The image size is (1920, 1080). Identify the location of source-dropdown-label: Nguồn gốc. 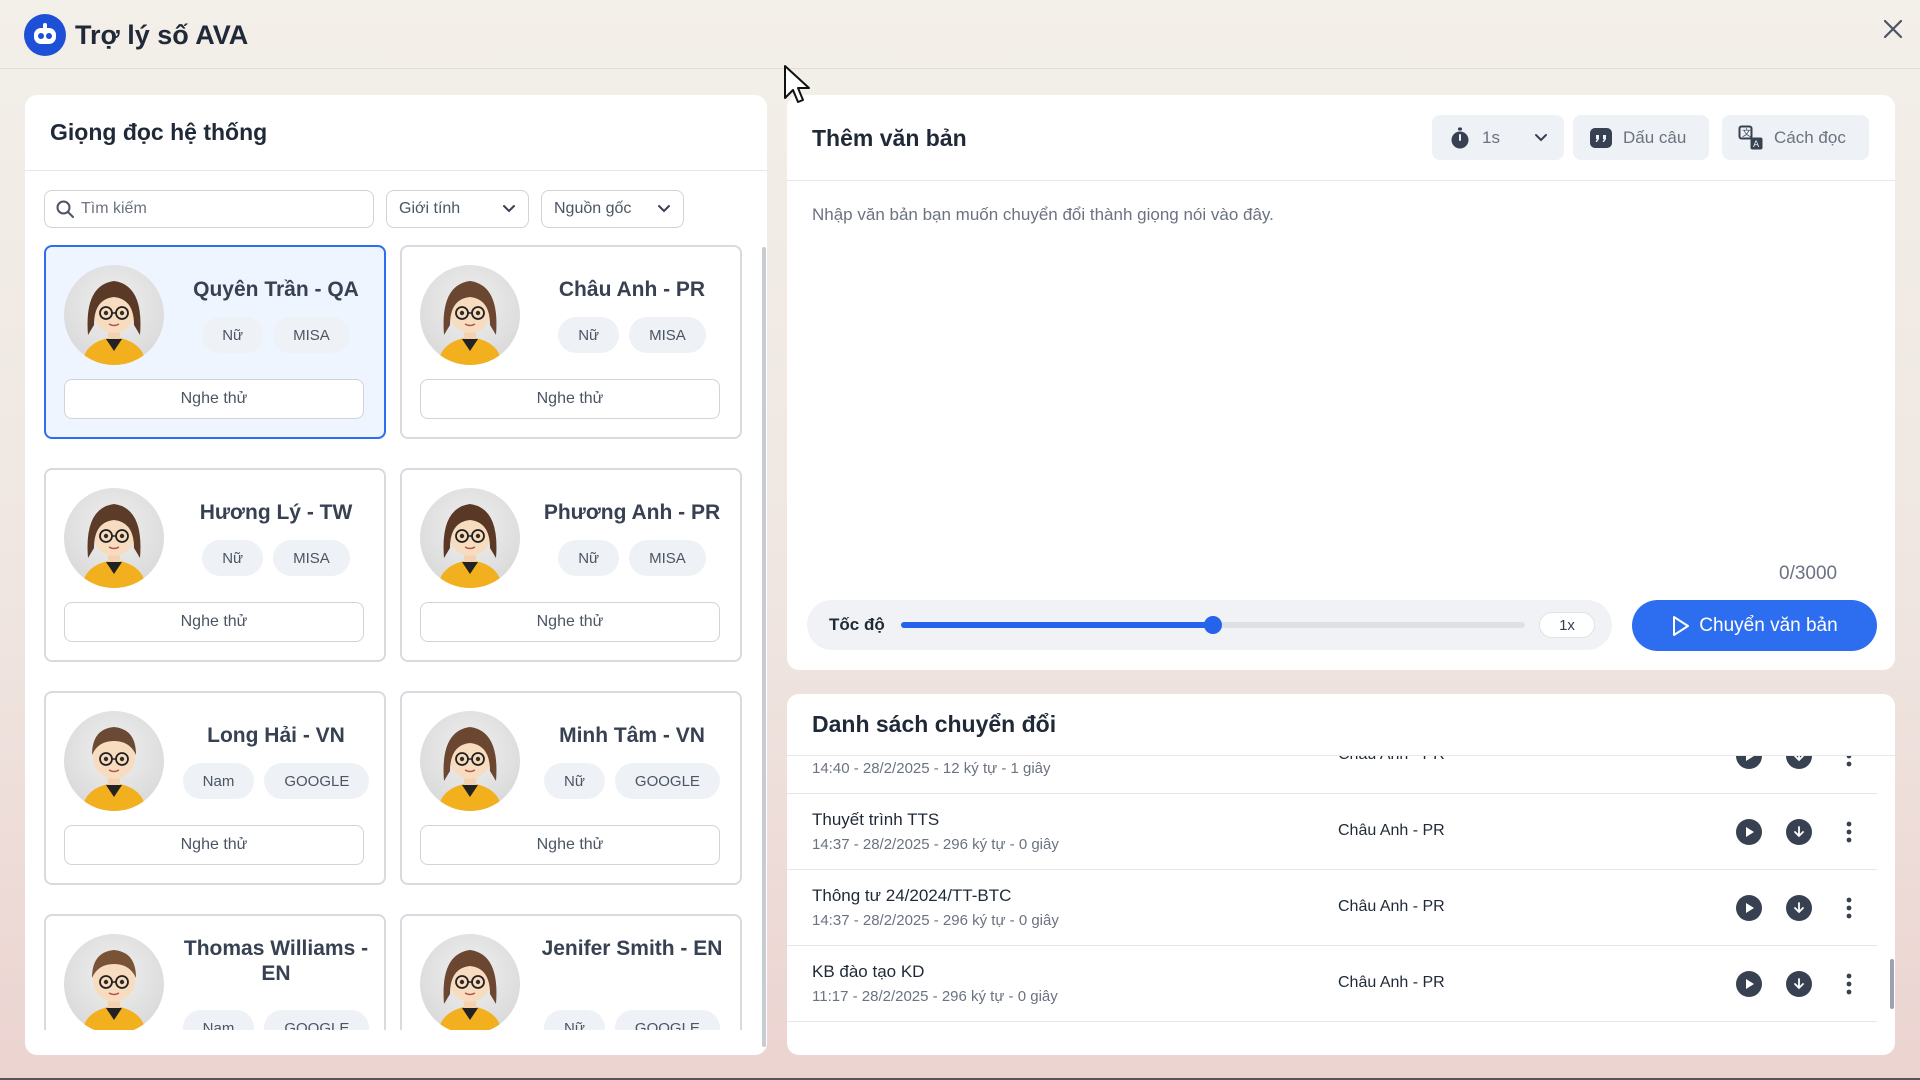
(593, 208).